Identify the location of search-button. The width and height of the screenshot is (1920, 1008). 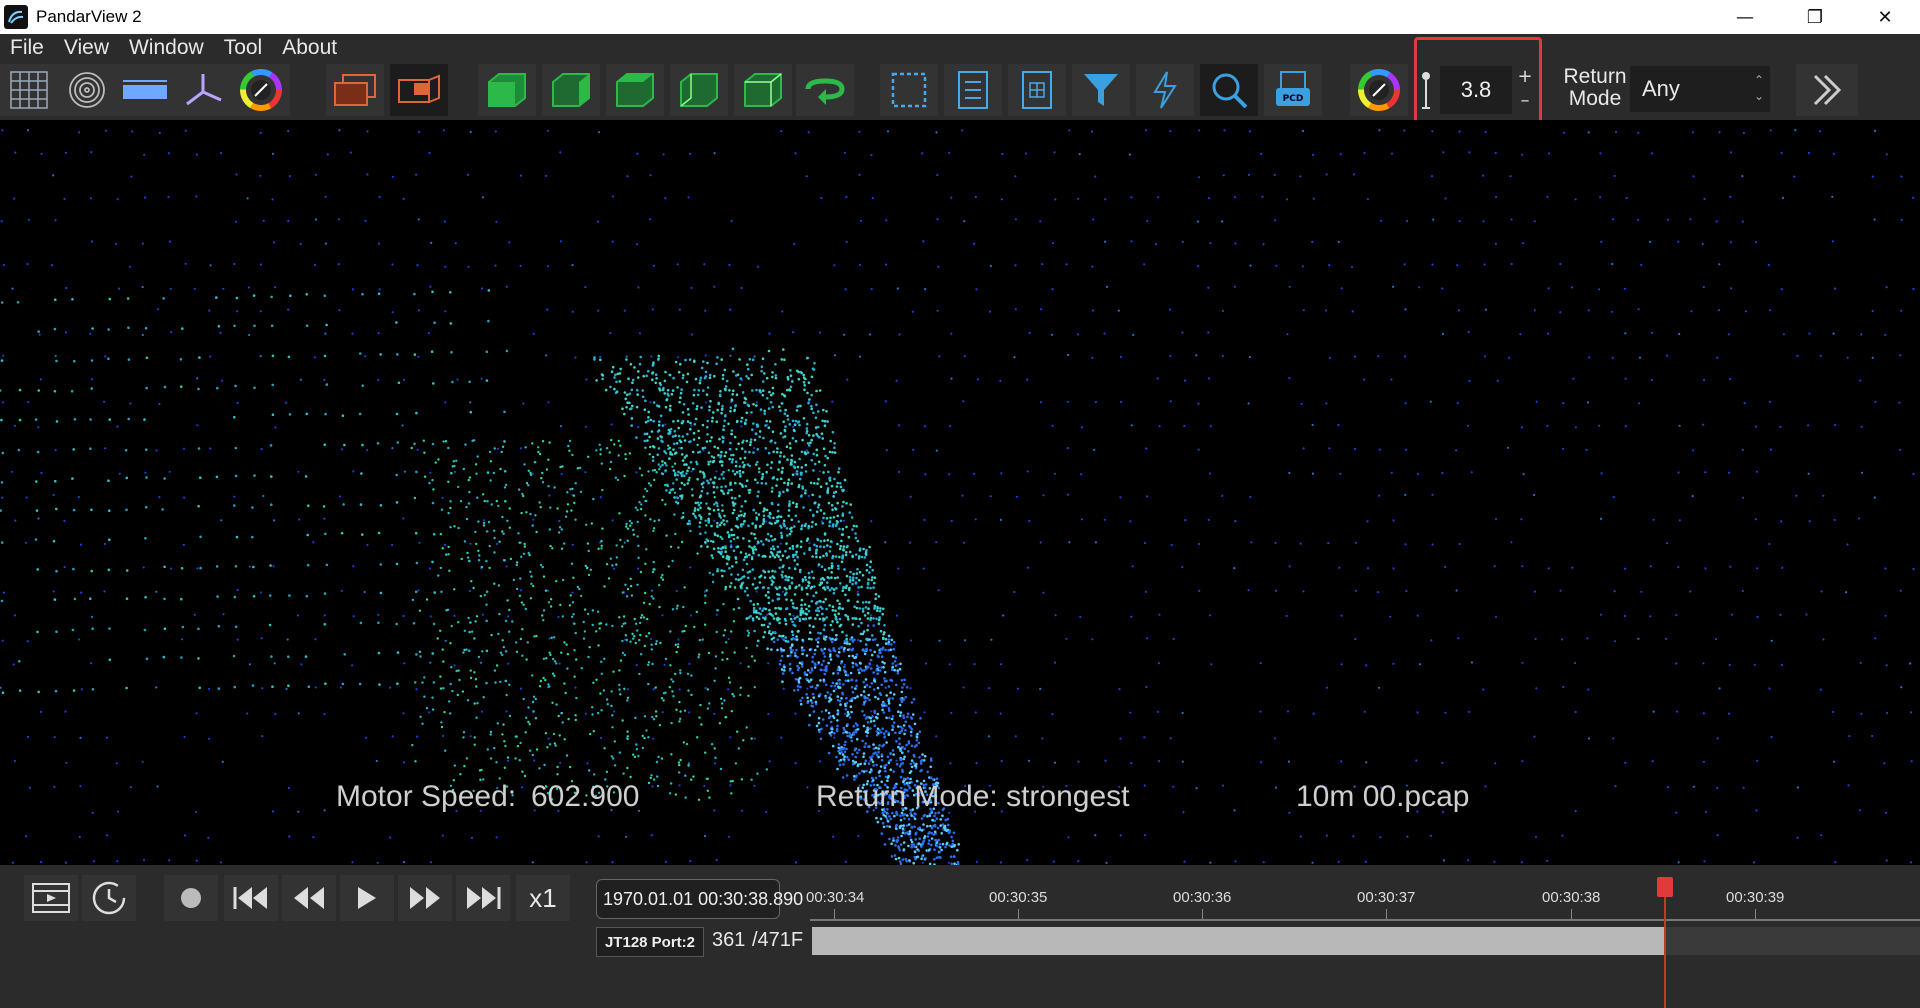
(1229, 90).